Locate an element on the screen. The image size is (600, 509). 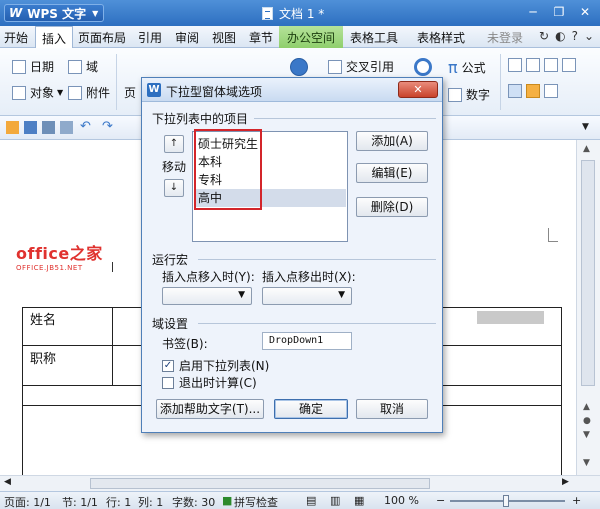
menu-office-space: 办公空间 is located at coordinates (311, 37).